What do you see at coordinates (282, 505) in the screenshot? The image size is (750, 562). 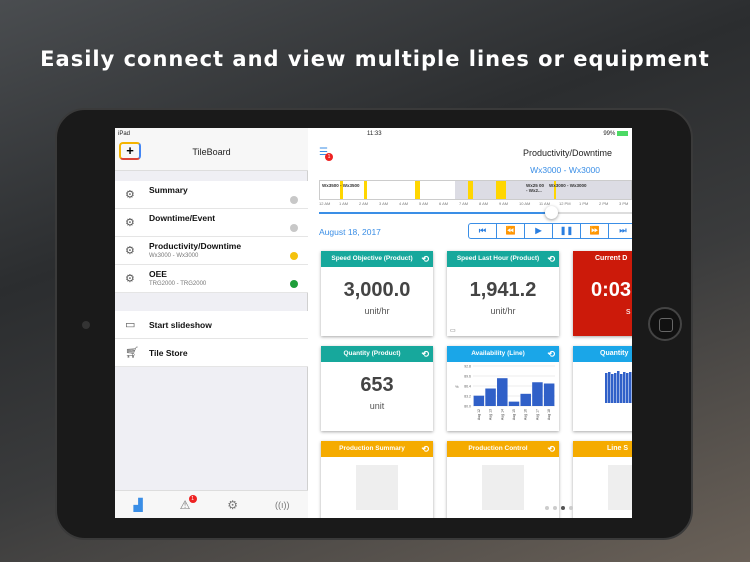 I see `antenna-icon: ((ı))` at bounding box center [282, 505].